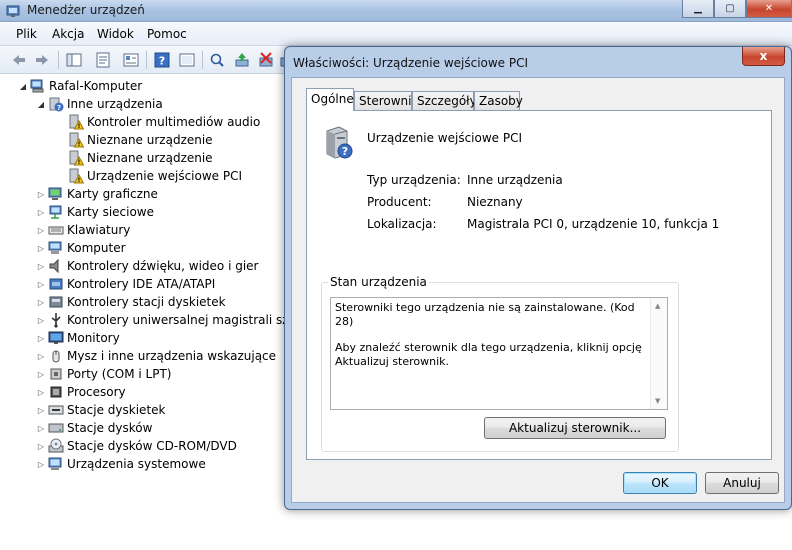 The image size is (792, 550). Describe the element at coordinates (68, 34) in the screenshot. I see `menu-akcja: Akcja` at that location.